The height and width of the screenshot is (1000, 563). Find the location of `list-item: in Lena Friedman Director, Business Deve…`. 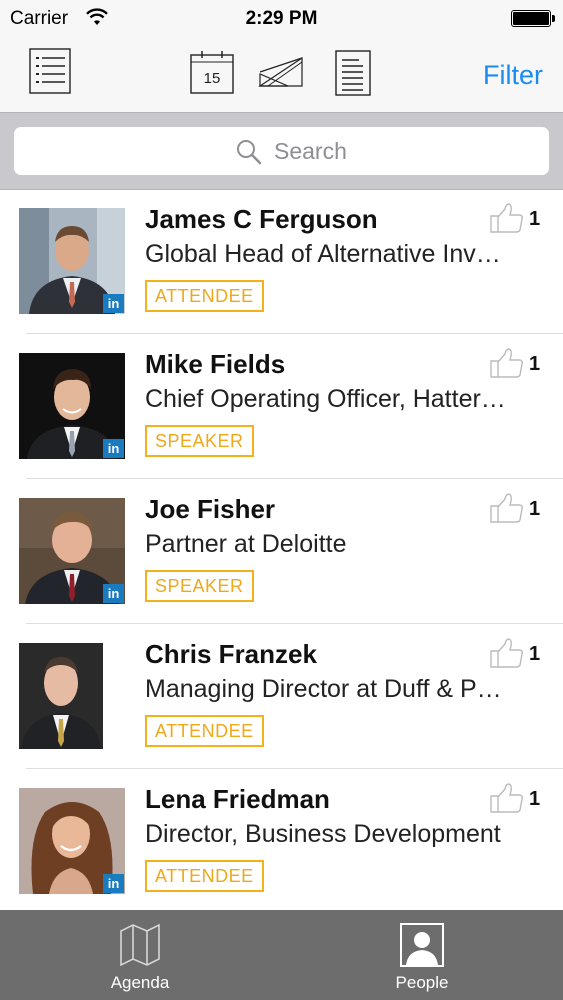

list-item: in Lena Friedman Director, Business Deve… is located at coordinates (281, 840).